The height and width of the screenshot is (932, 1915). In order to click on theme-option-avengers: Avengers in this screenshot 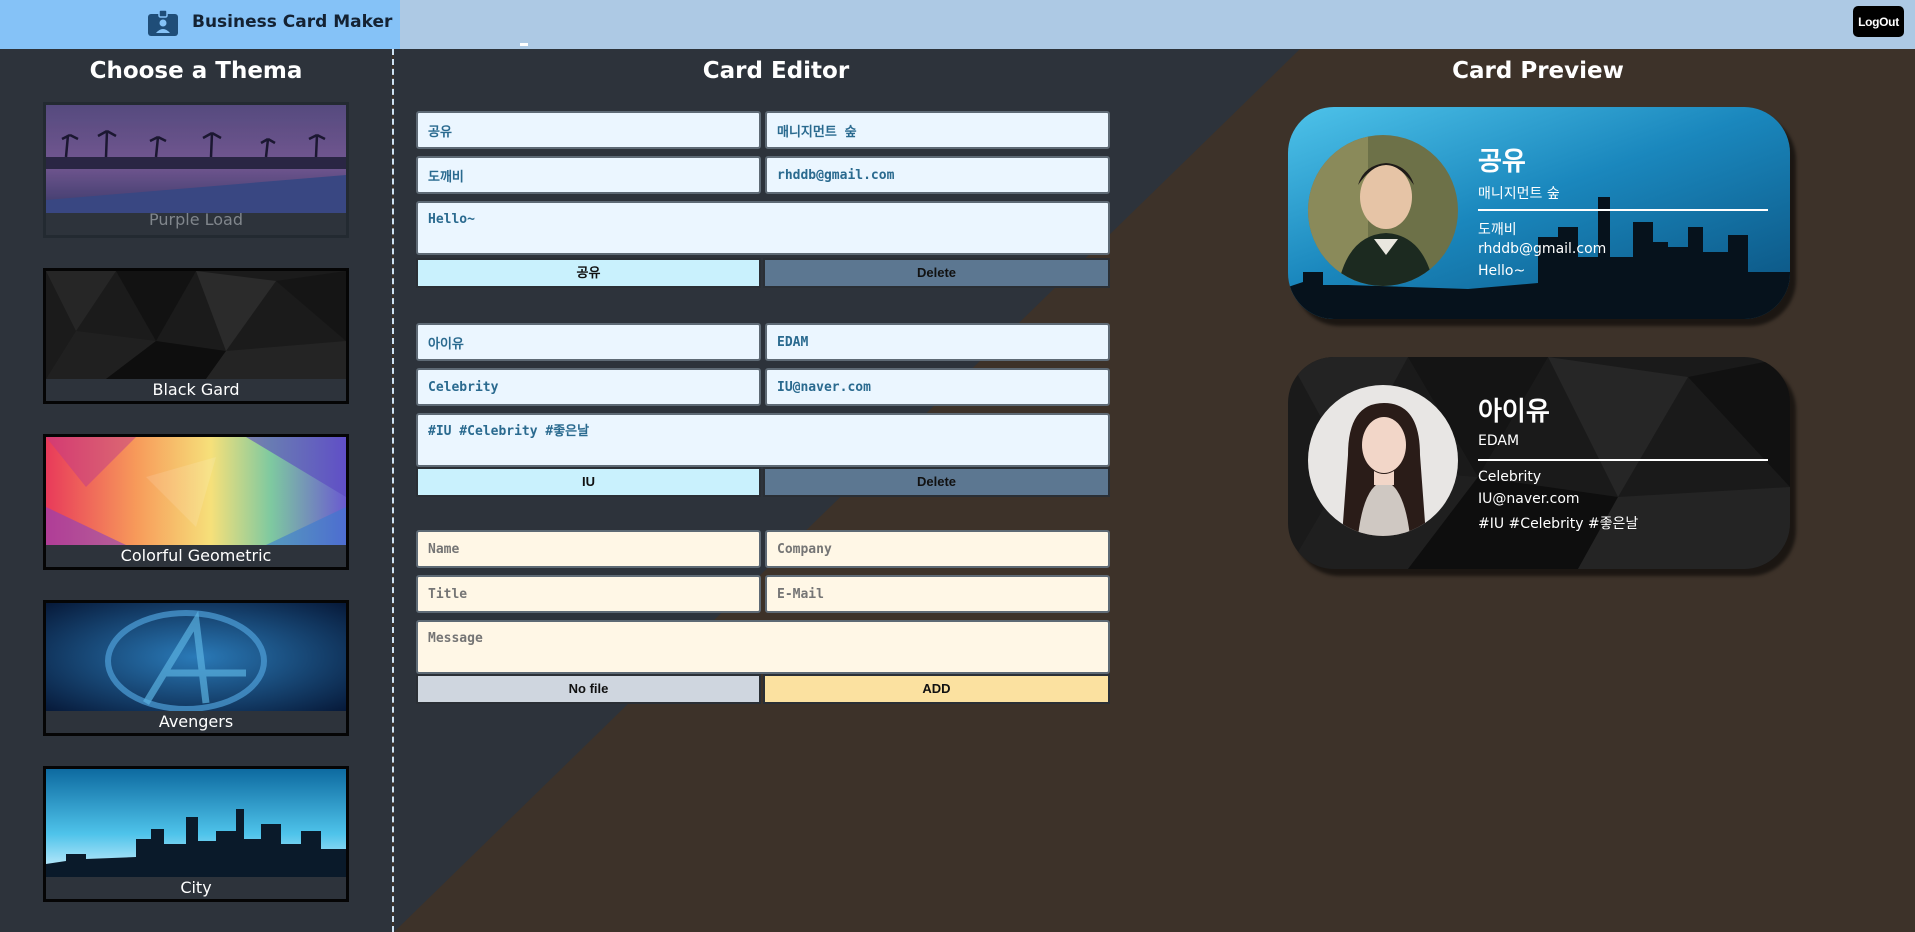, I will do `click(196, 668)`.